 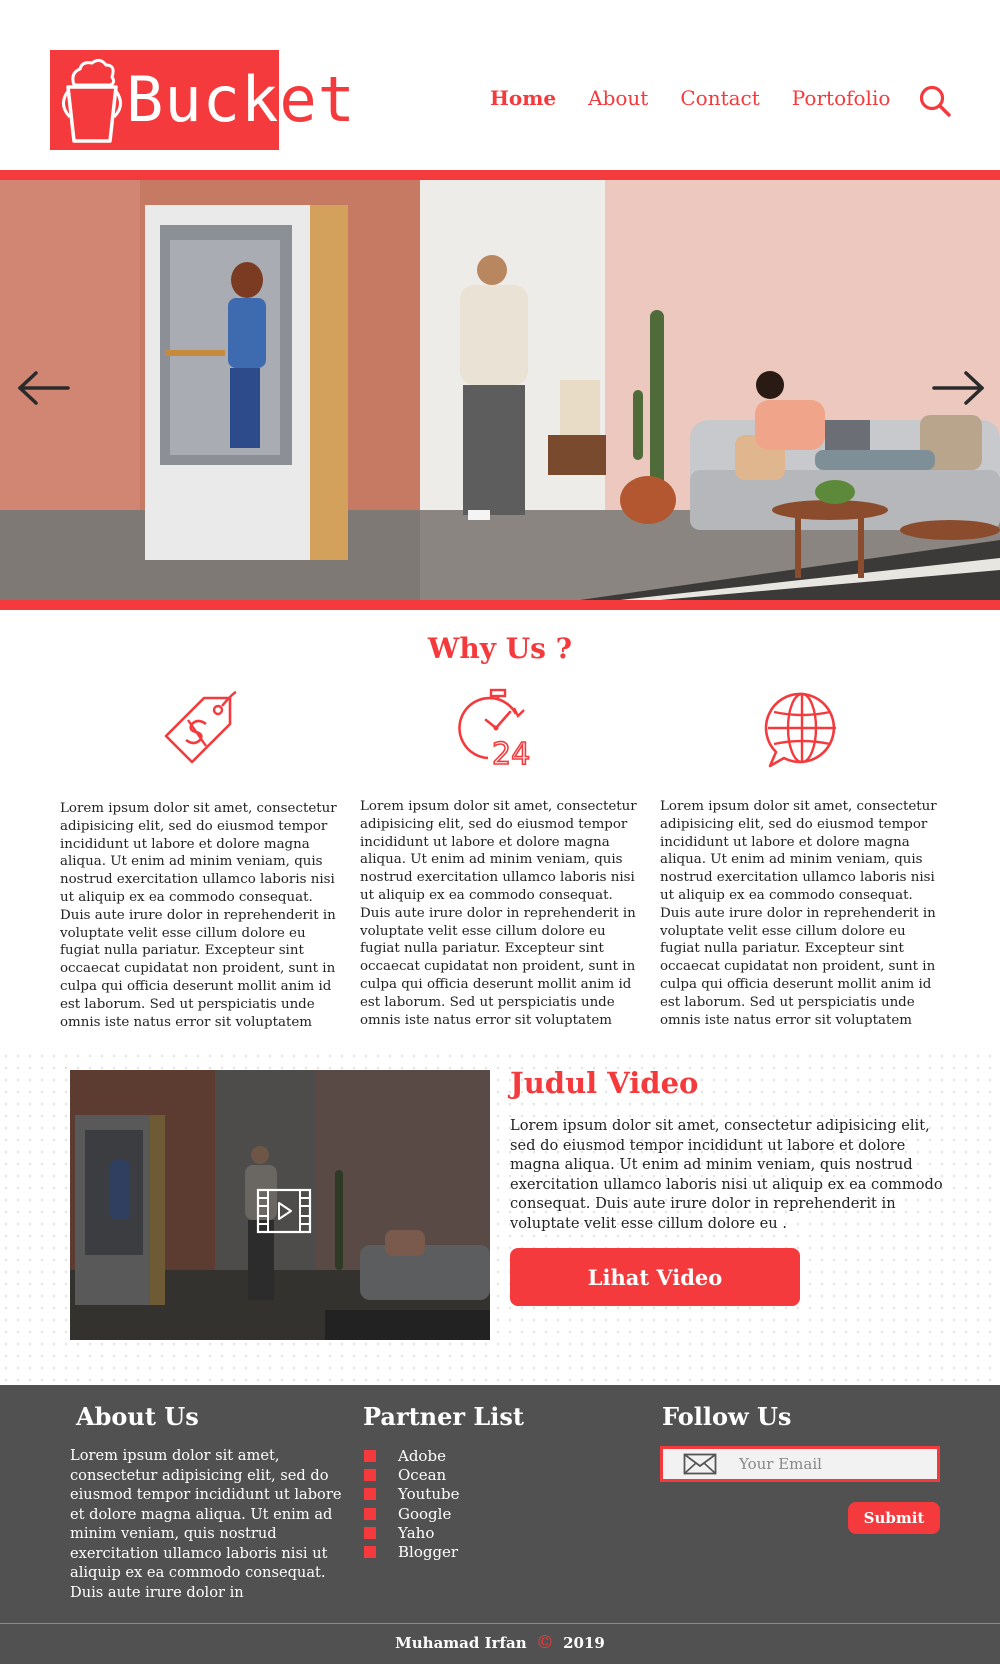 I want to click on partner-item: Ocean, so click(x=411, y=1474).